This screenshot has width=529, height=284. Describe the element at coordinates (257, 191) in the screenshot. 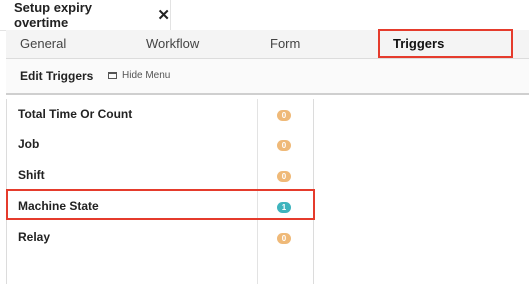

I see `column-divider` at that location.